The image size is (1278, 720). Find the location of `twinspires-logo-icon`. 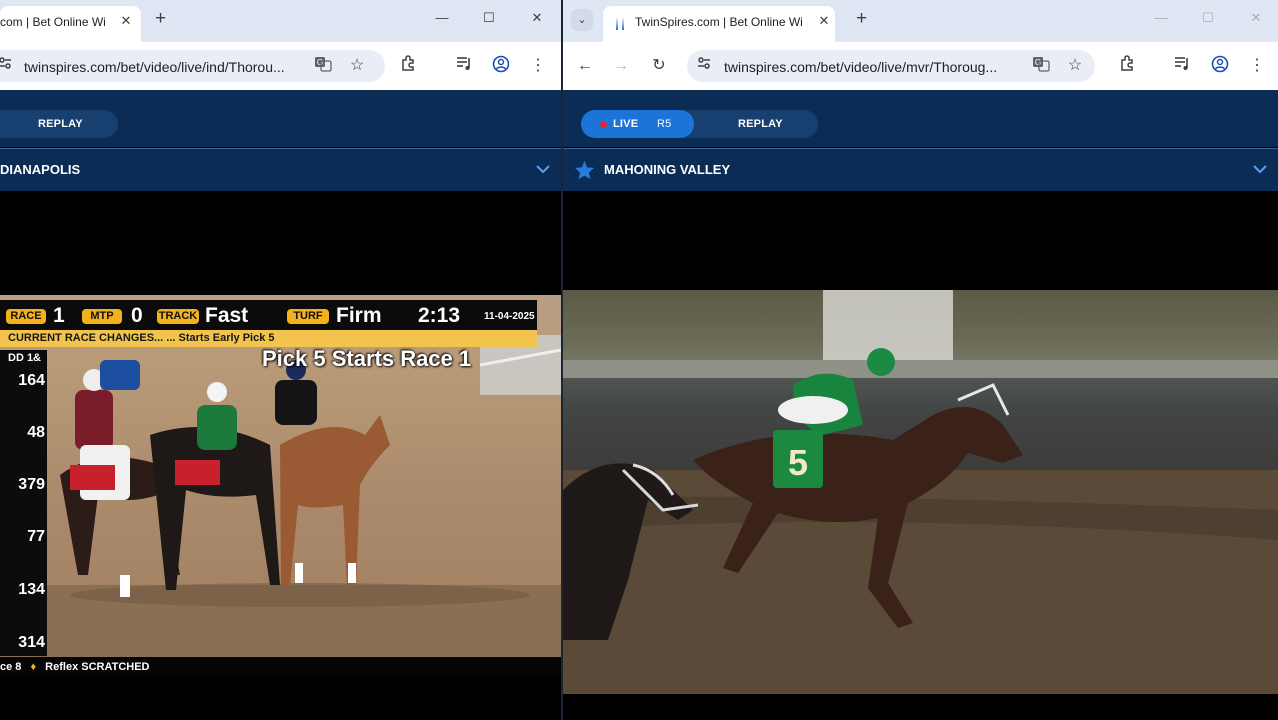

twinspires-logo-icon is located at coordinates (620, 25).